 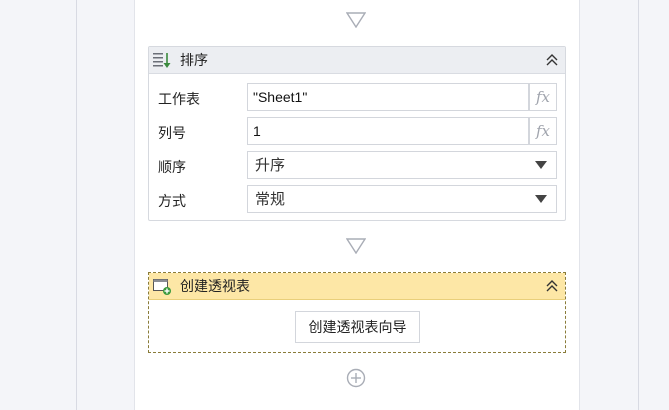 What do you see at coordinates (357, 286) in the screenshot?
I see `pivot-activity-header: 创建透视表` at bounding box center [357, 286].